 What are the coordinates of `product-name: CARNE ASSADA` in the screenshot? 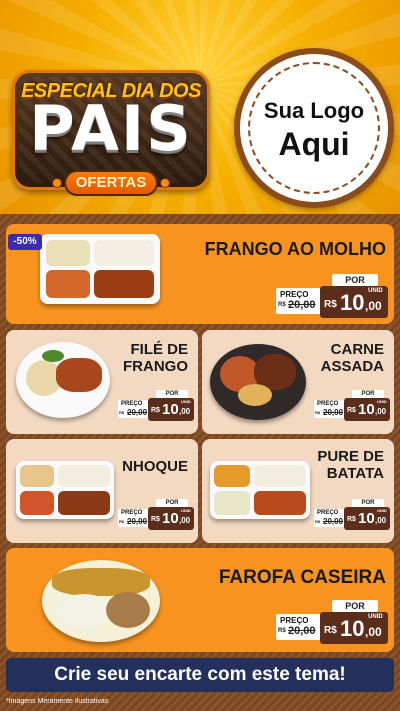 It's located at (343, 358).